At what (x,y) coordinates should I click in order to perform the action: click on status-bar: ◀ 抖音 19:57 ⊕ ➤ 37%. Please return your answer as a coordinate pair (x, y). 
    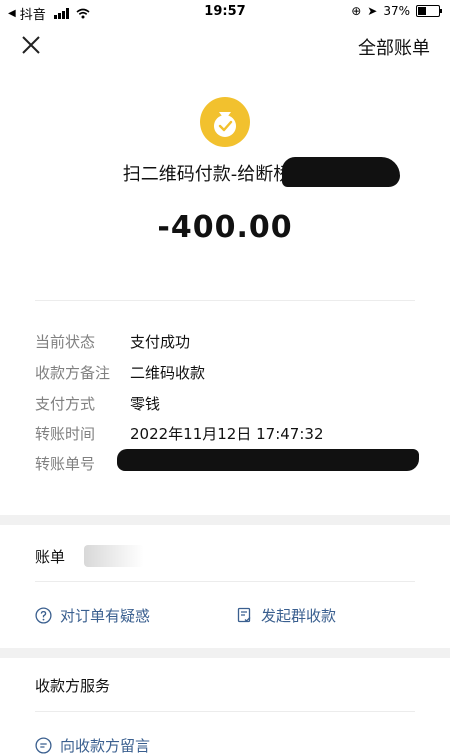
    Looking at the image, I should click on (225, 12).